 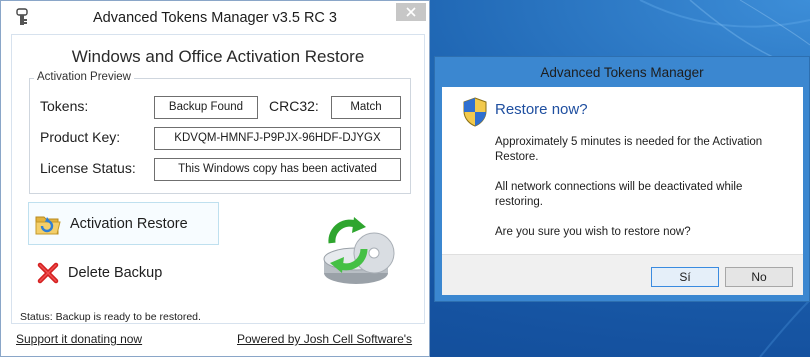 I want to click on delete-backup-label: Delete Backup, so click(x=115, y=273).